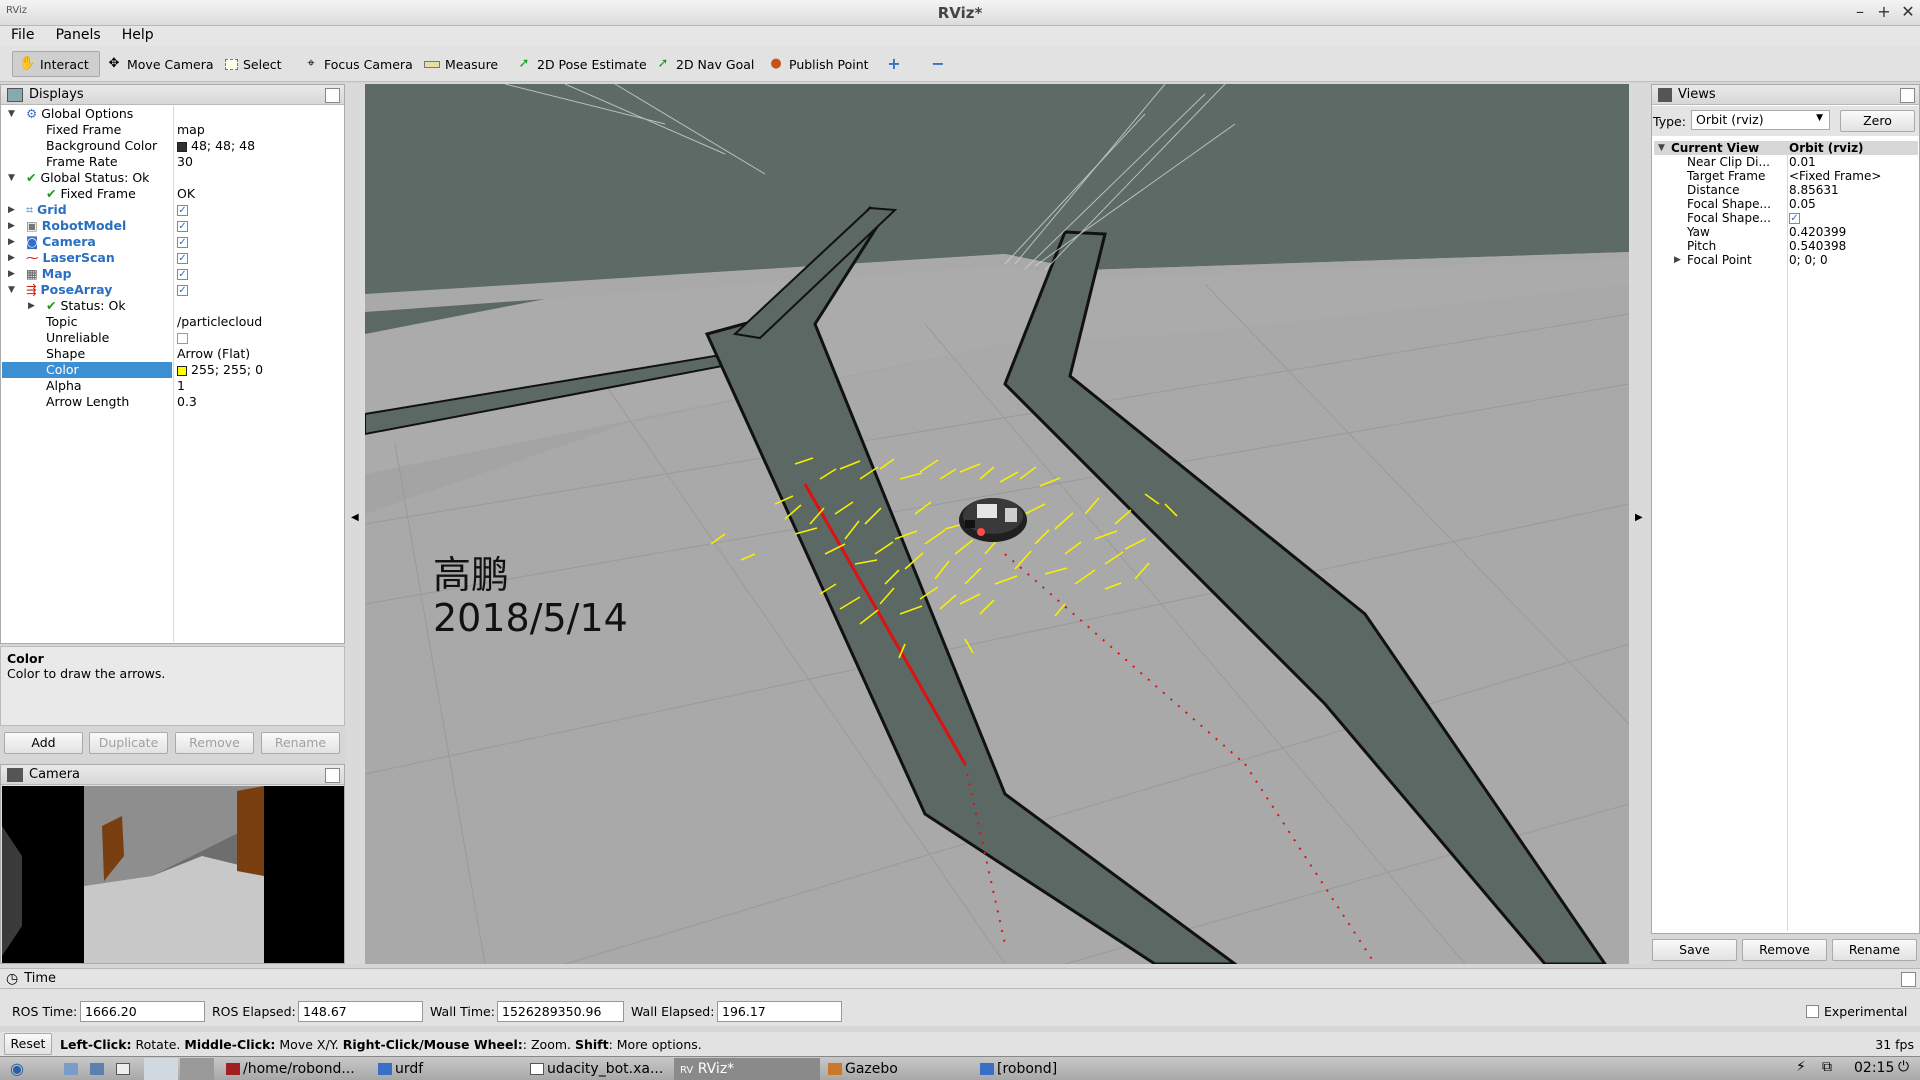 This screenshot has width=1920, height=1080. Describe the element at coordinates (1784, 950) in the screenshot. I see `remove-view-button: Remove` at that location.